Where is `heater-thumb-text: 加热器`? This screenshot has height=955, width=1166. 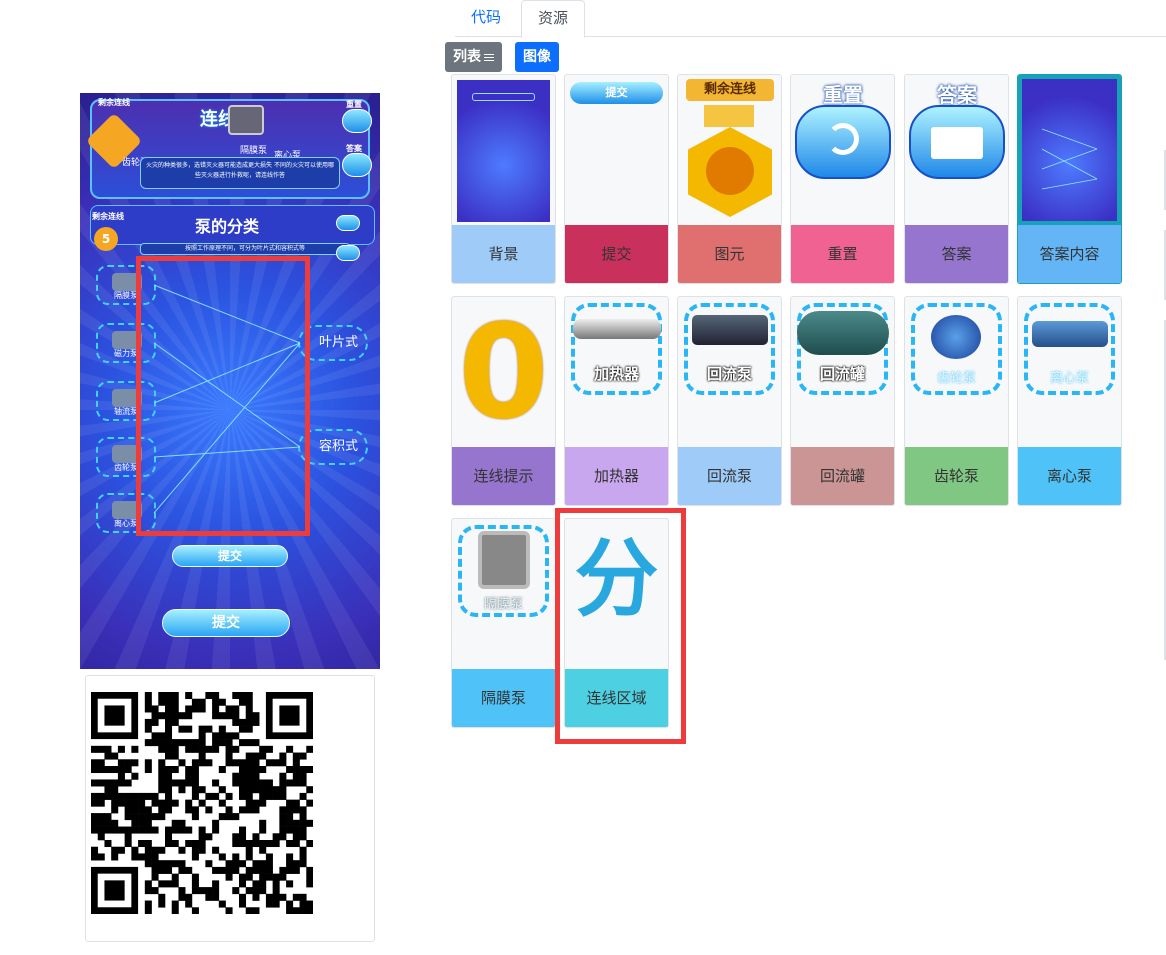 heater-thumb-text: 加热器 is located at coordinates (616, 374).